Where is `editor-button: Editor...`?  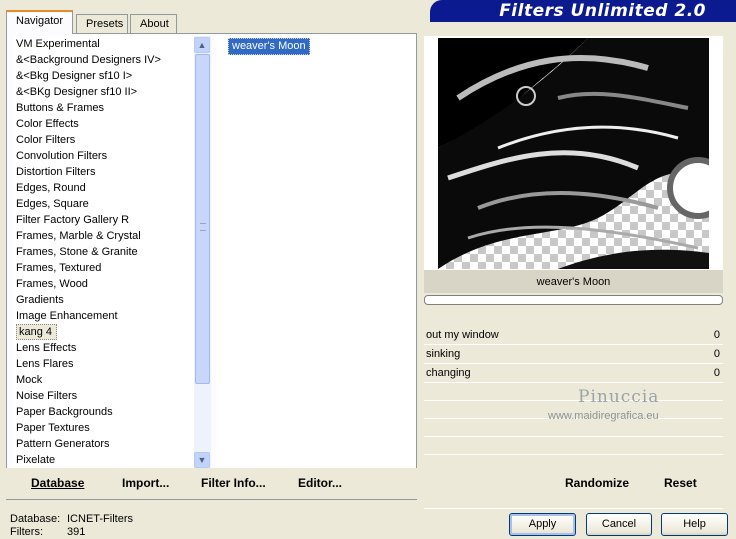
editor-button: Editor... is located at coordinates (320, 483).